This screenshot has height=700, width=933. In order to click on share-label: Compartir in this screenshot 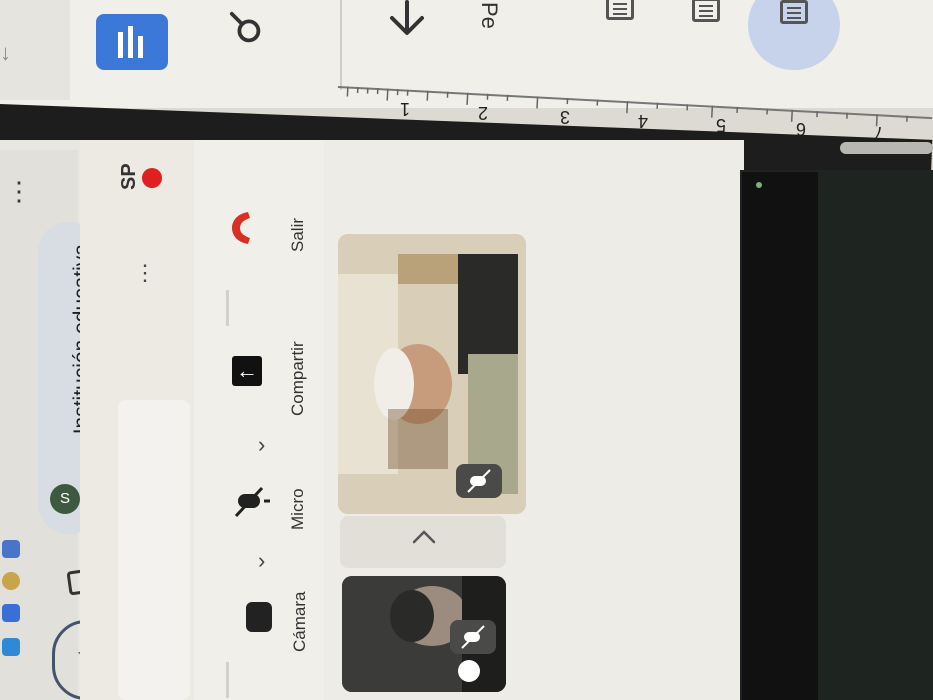, I will do `click(297, 378)`.